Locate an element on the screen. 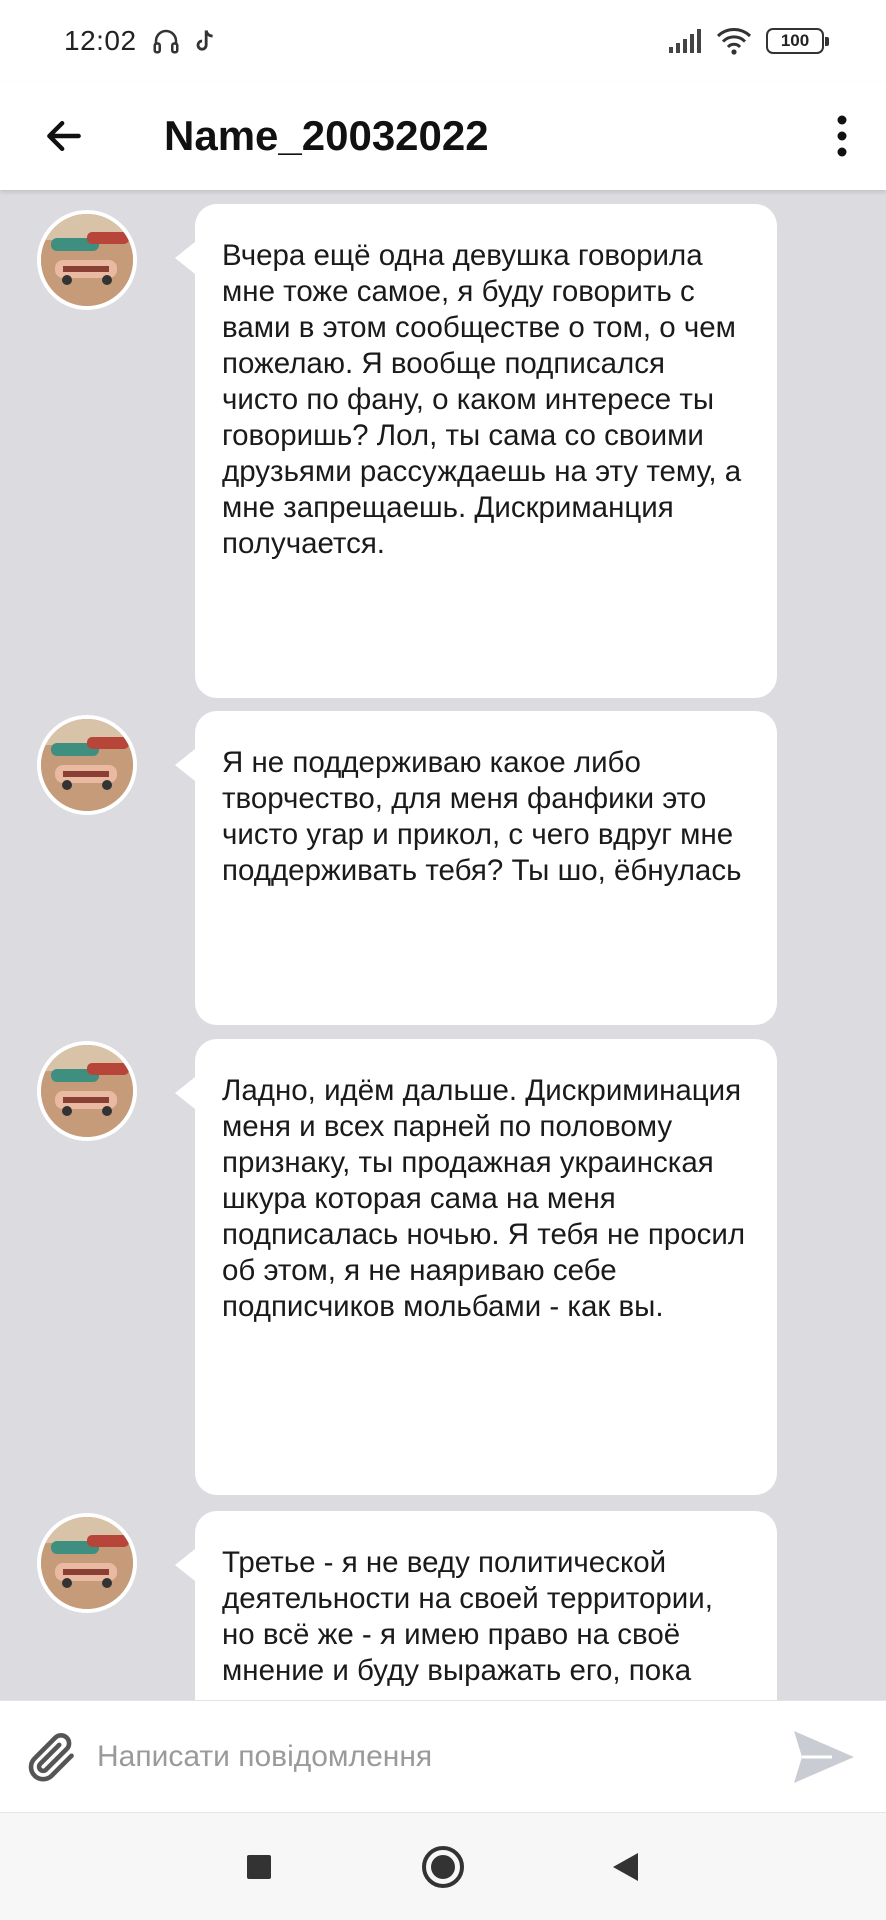  message-input is located at coordinates (440, 1756).